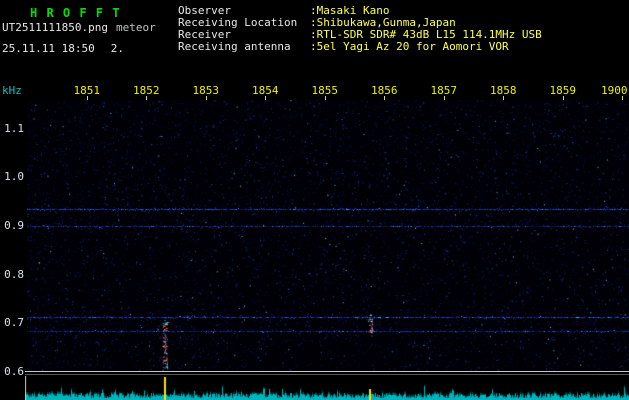  Describe the element at coordinates (409, 46) in the screenshot. I see `info-value: :5el Yagi Az 20 for Aomori VOR` at that location.